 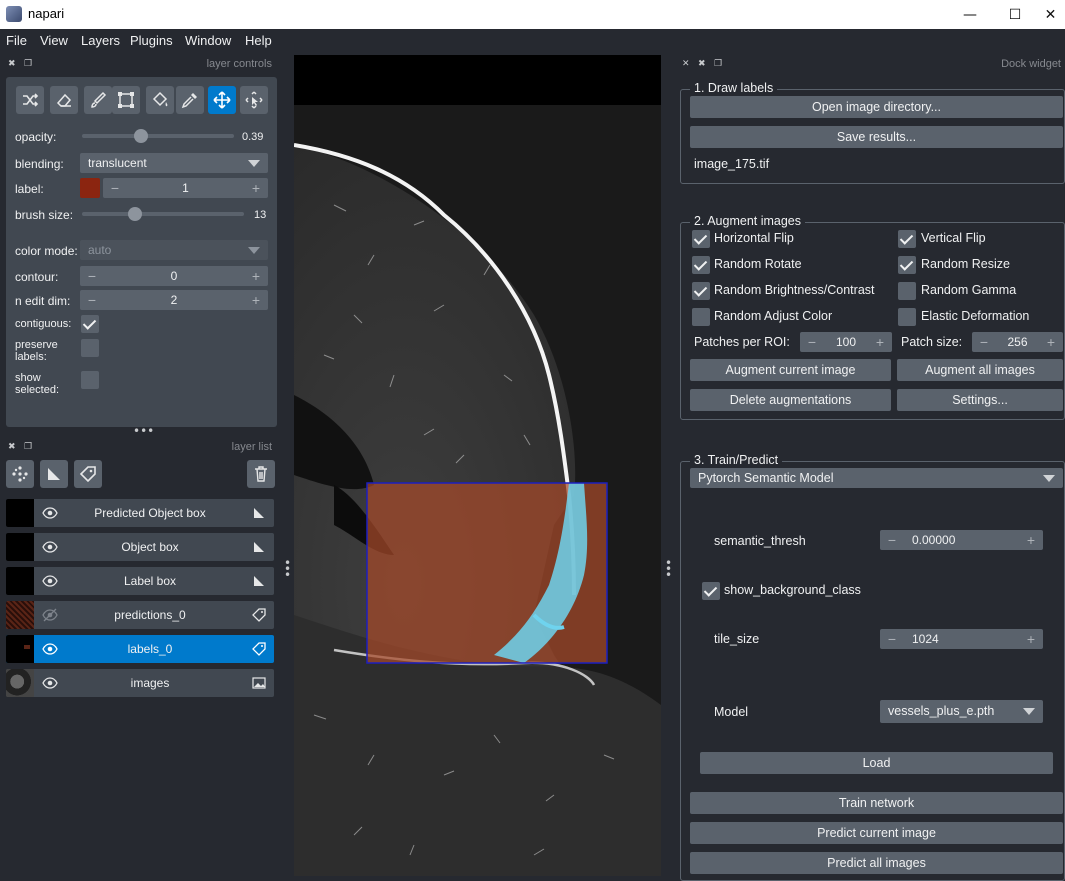 What do you see at coordinates (907, 291) in the screenshot?
I see `random-gamma-checkbox` at bounding box center [907, 291].